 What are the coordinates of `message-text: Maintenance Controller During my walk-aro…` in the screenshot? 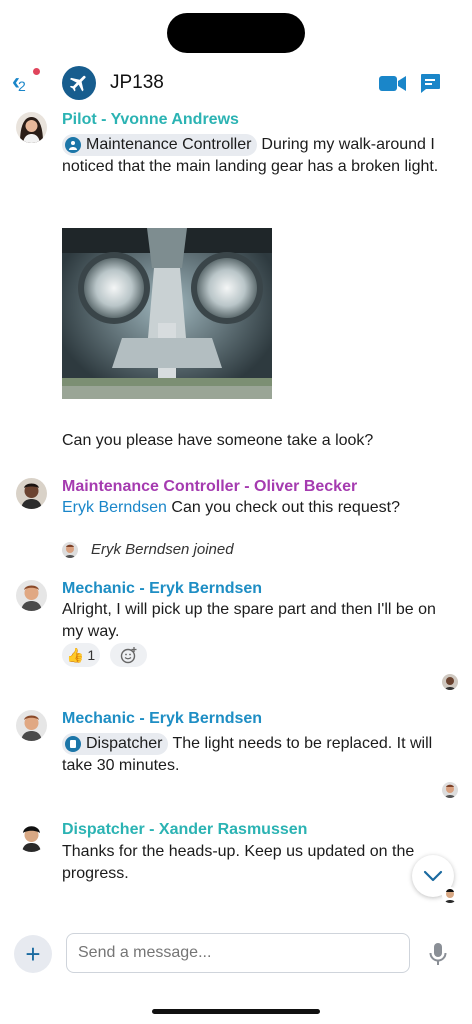 It's located at (252, 156).